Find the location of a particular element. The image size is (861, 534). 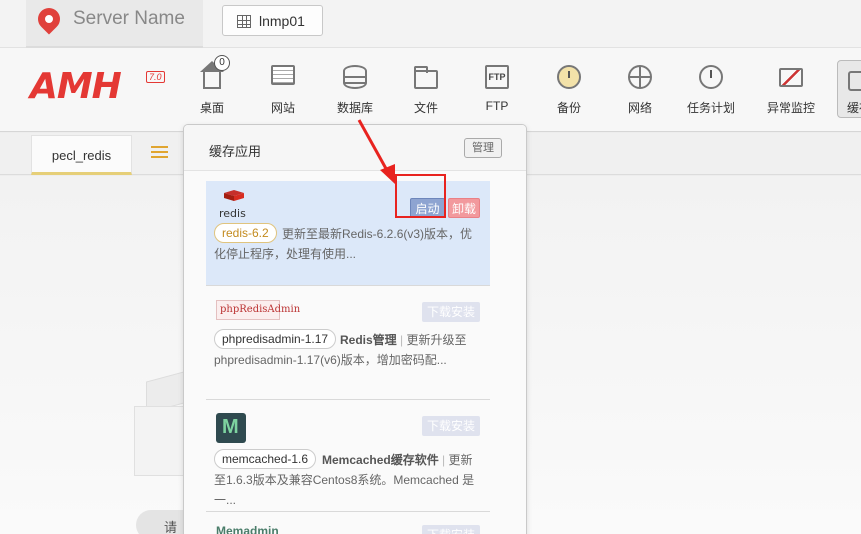

nav-item-label: 桌面 is located at coordinates (211, 108).